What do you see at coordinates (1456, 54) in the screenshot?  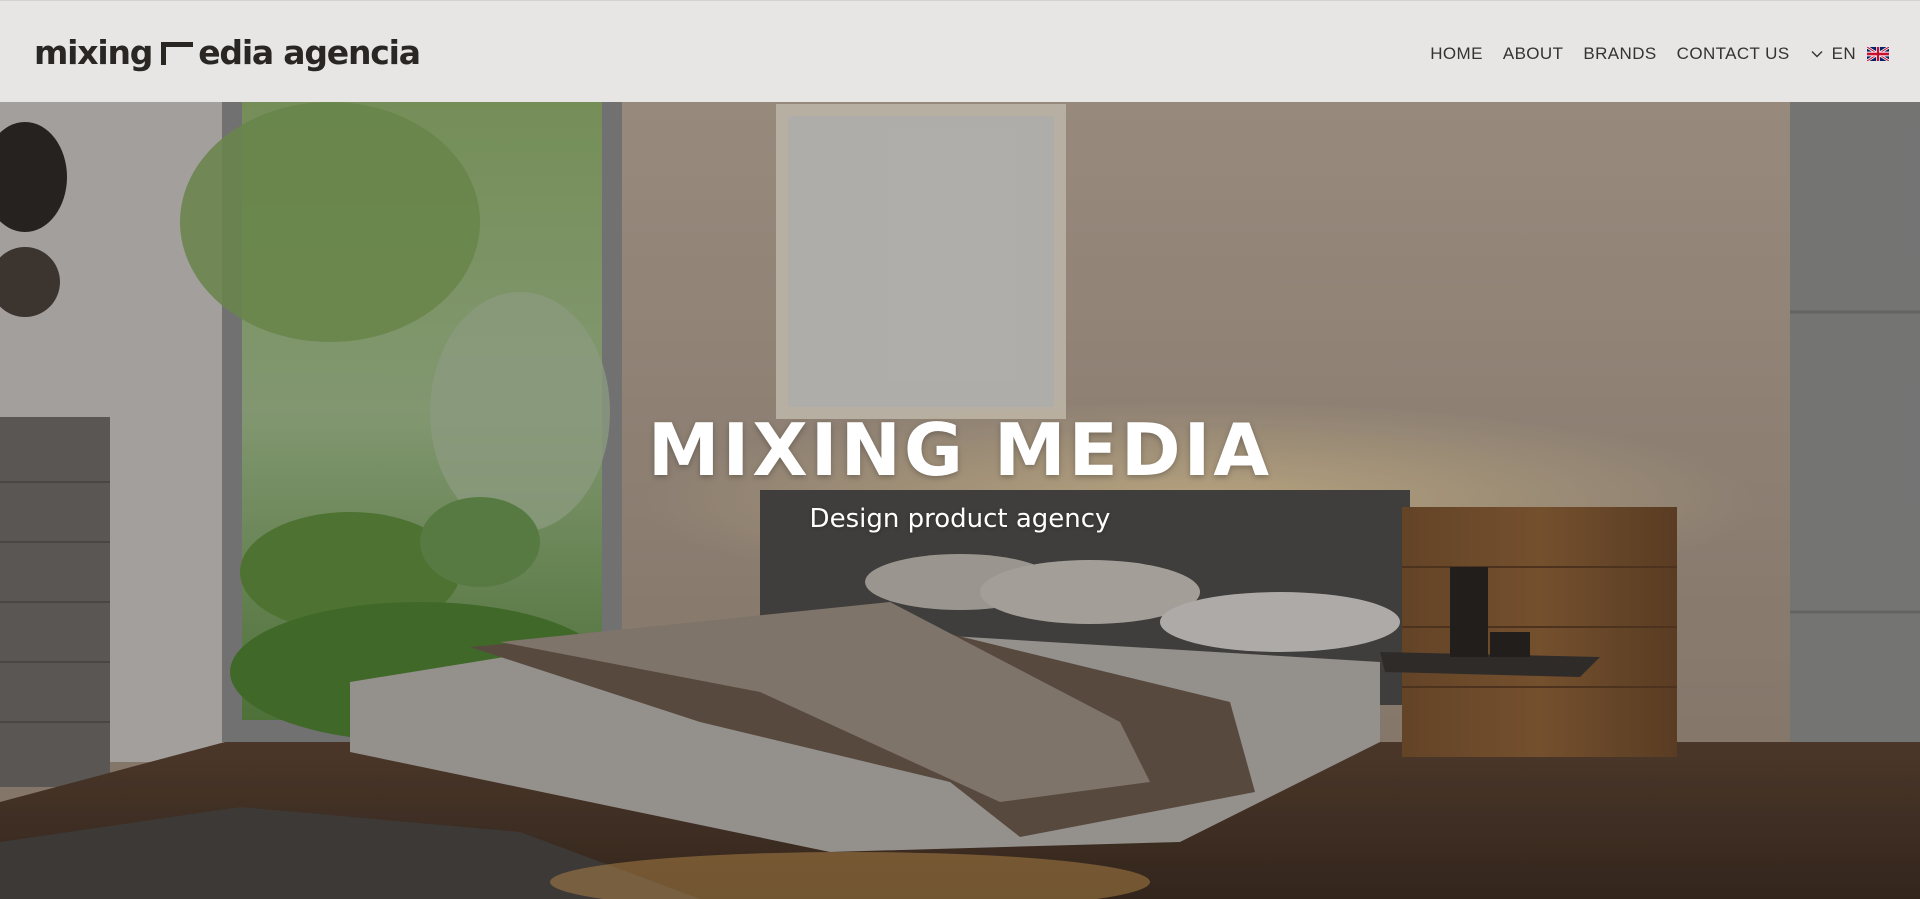 I see `nav-home: HOME` at bounding box center [1456, 54].